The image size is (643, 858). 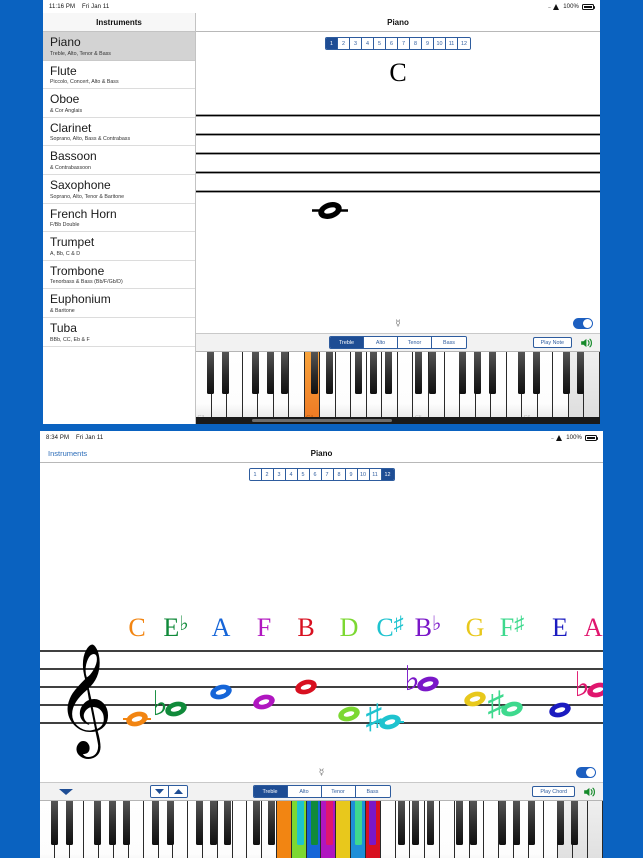 I want to click on piano-keyboard-top: C3 C4 C5 C6, so click(x=398, y=388).